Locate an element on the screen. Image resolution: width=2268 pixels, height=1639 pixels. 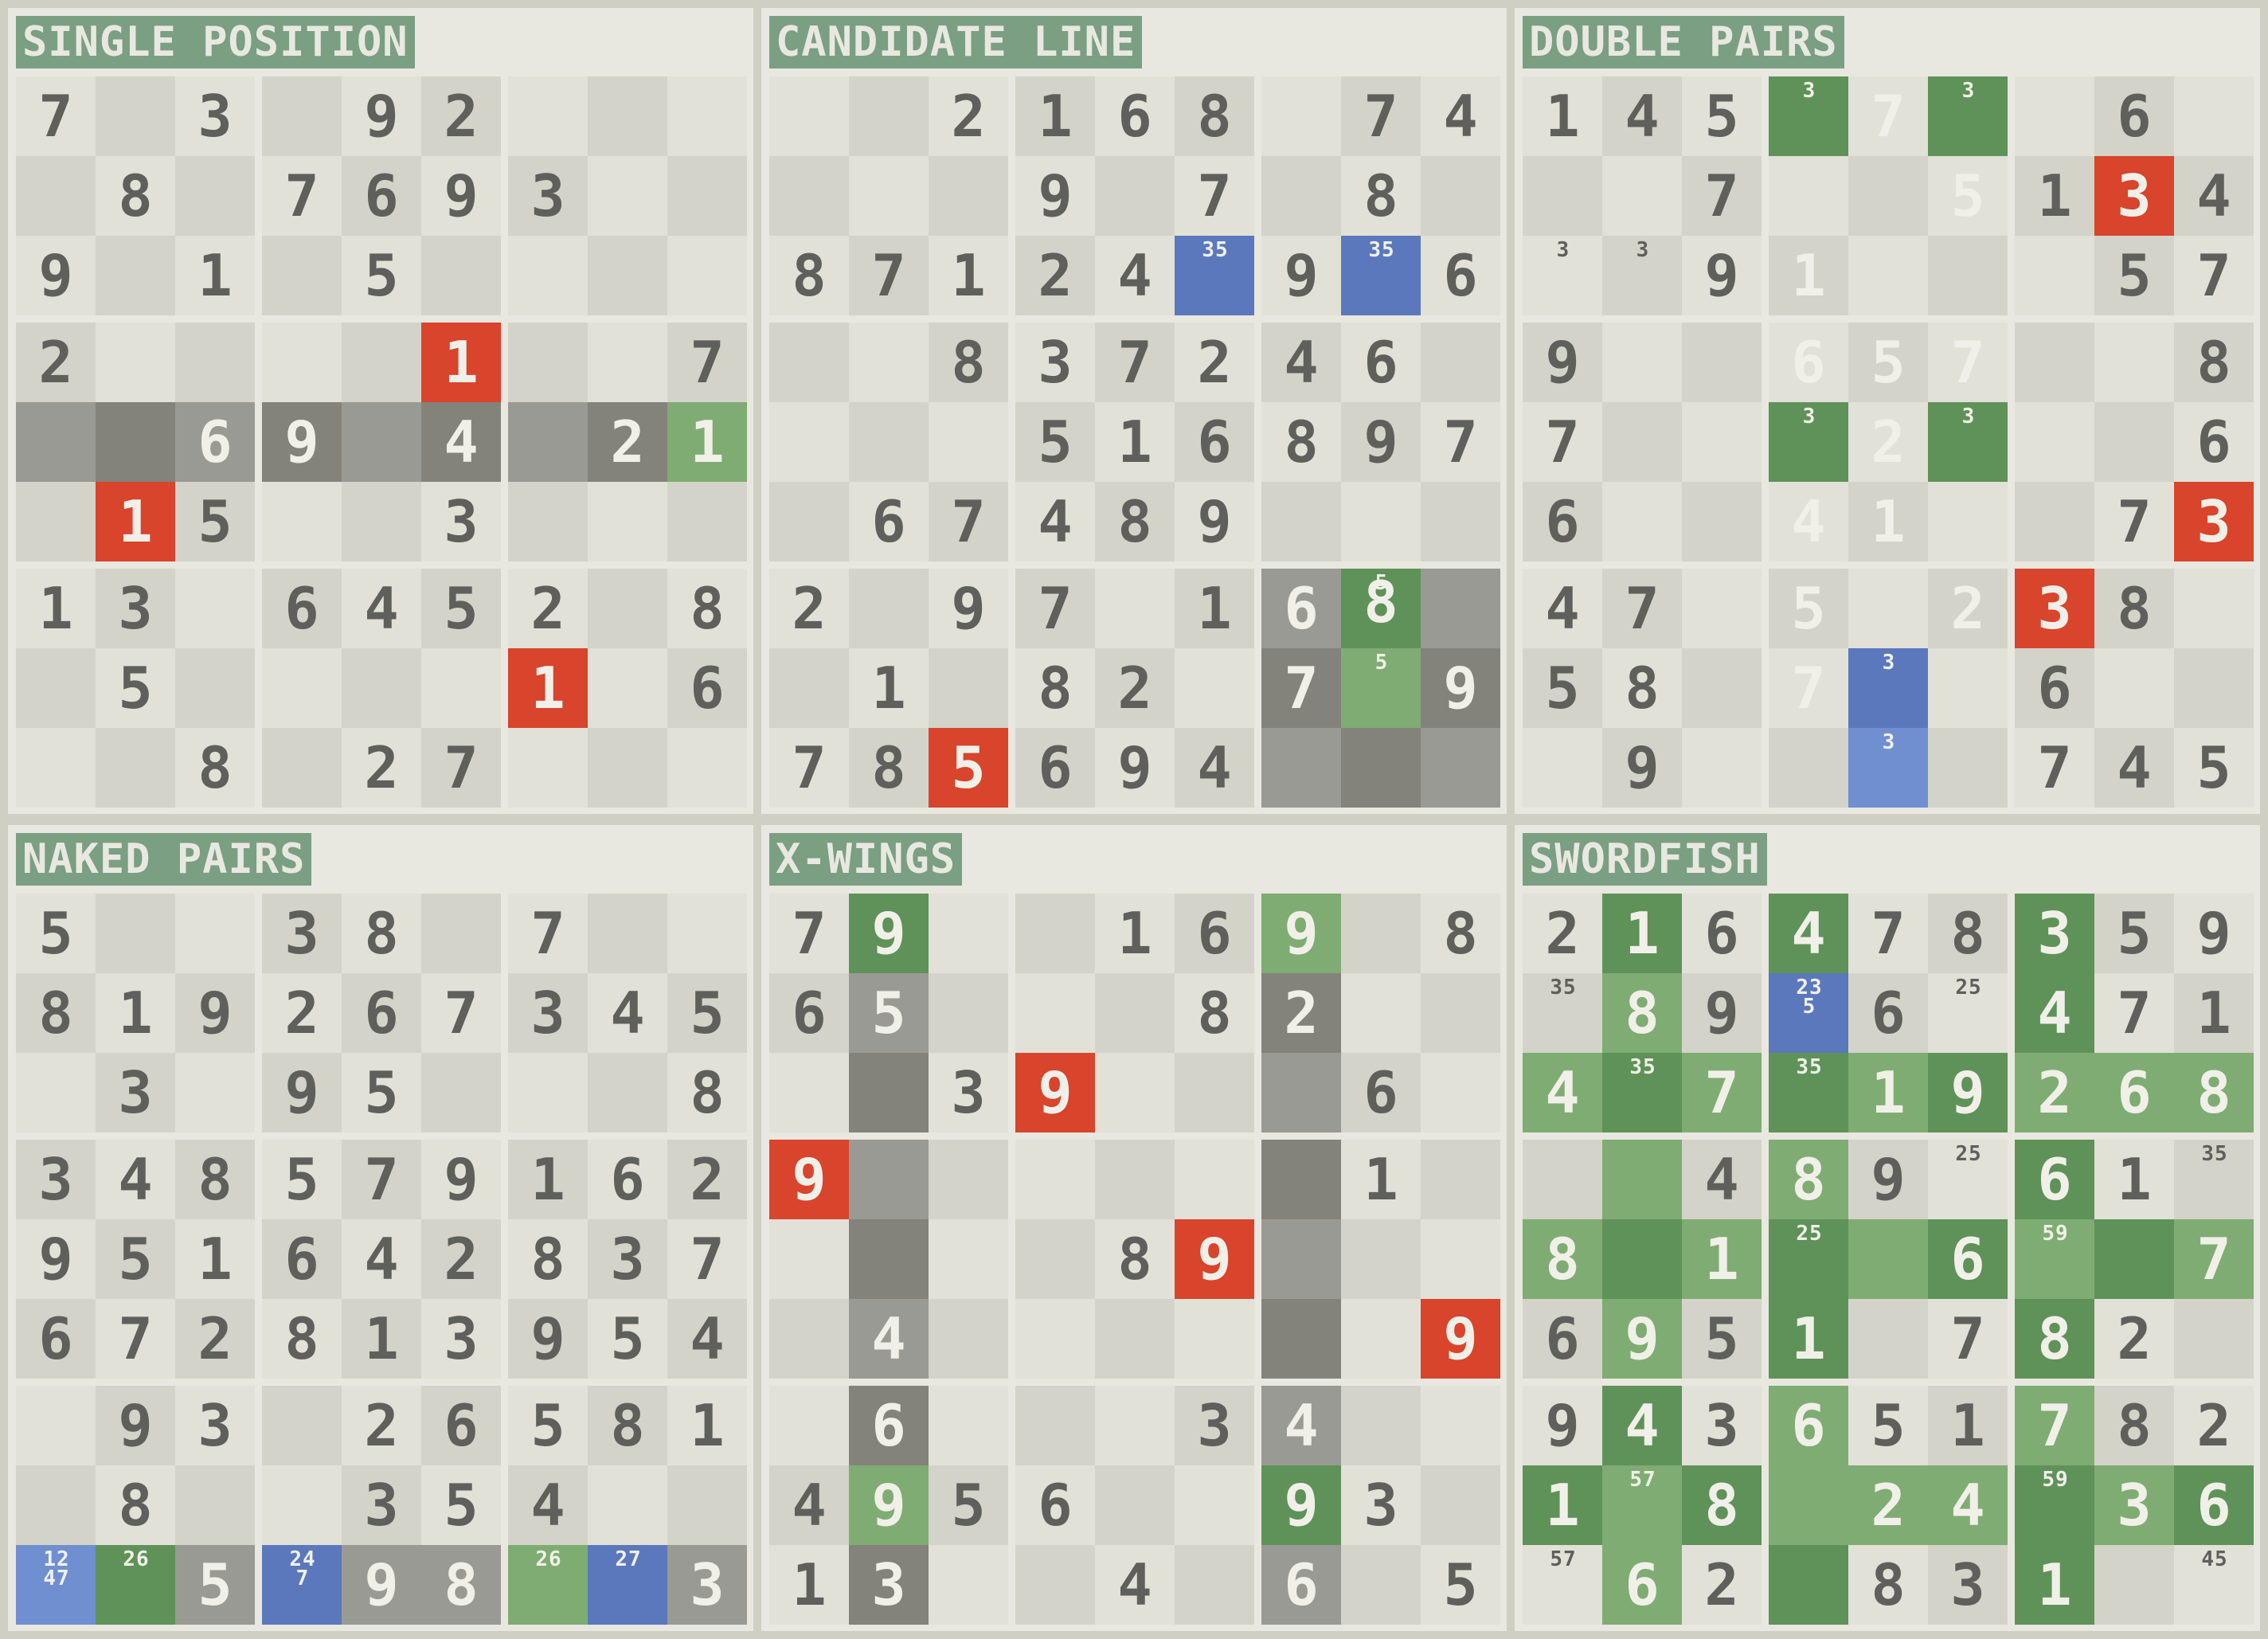
sudoku-cell: 35 is located at coordinates (1642, 1093).